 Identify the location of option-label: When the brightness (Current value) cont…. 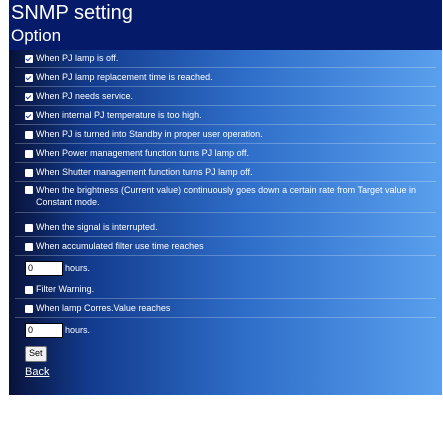
(226, 196).